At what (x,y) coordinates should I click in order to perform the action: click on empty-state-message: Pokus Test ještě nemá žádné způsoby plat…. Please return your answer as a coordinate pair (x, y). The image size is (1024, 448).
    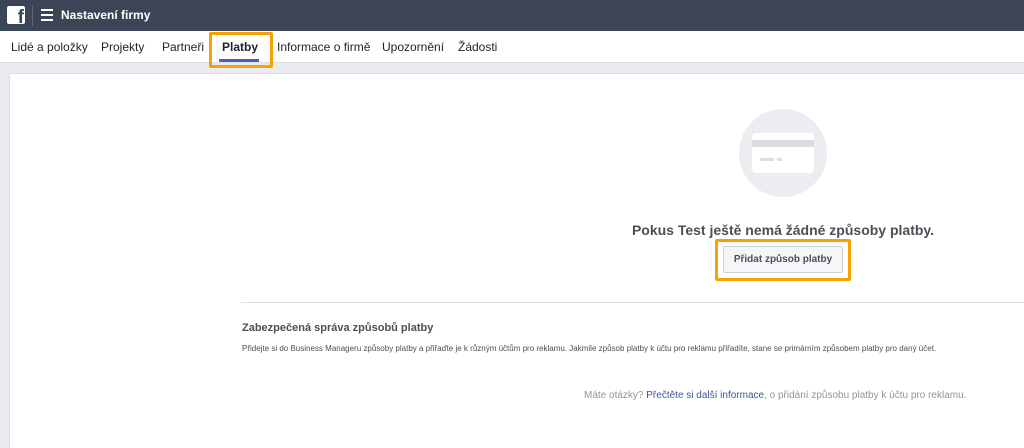
    Looking at the image, I should click on (783, 230).